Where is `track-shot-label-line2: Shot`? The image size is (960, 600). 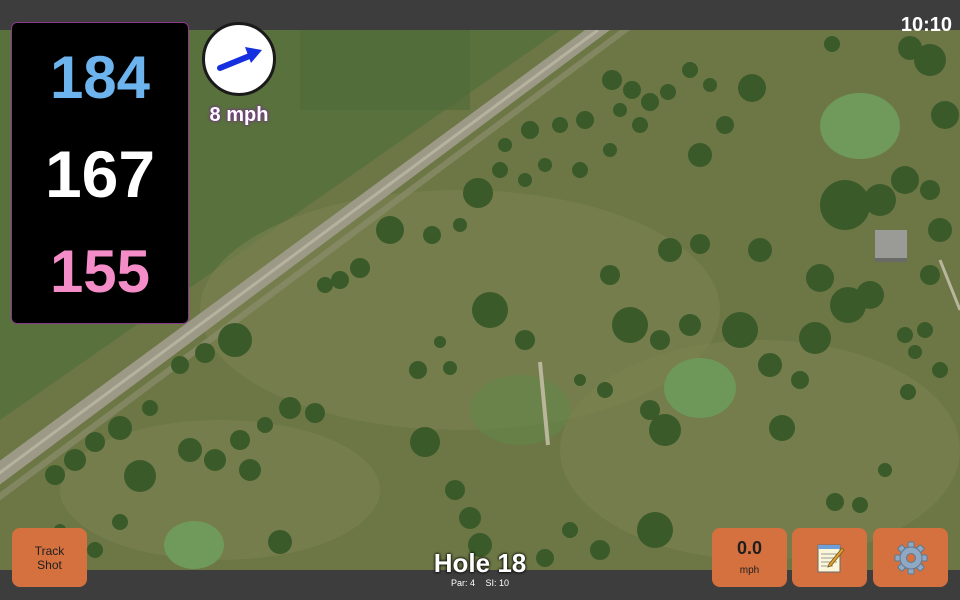
track-shot-label-line2: Shot is located at coordinates (49, 565).